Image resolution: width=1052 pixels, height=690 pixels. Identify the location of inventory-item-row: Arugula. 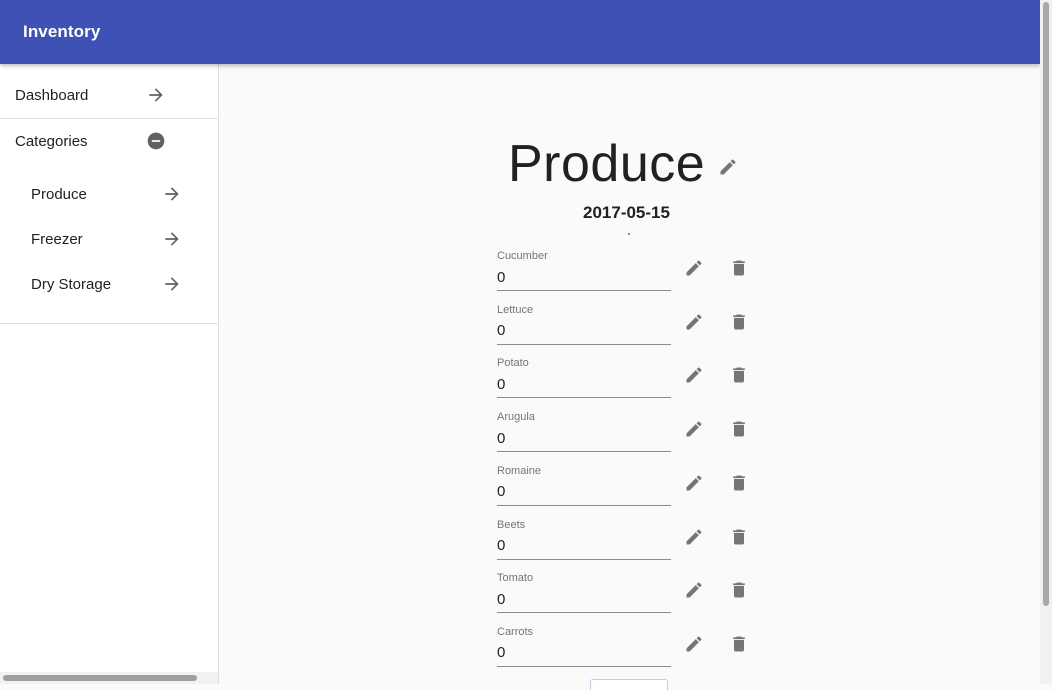
(637, 438).